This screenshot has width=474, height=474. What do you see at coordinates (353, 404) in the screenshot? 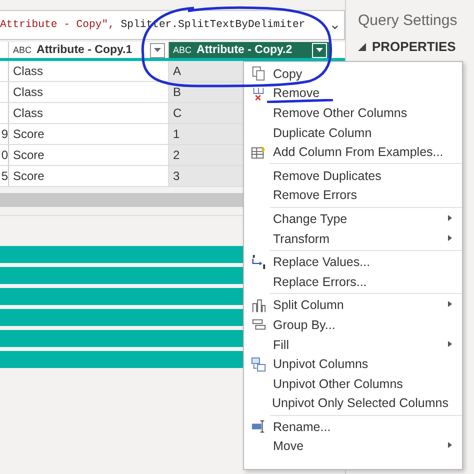
I see `menu-item: Unpivot Only Selected Columns` at bounding box center [353, 404].